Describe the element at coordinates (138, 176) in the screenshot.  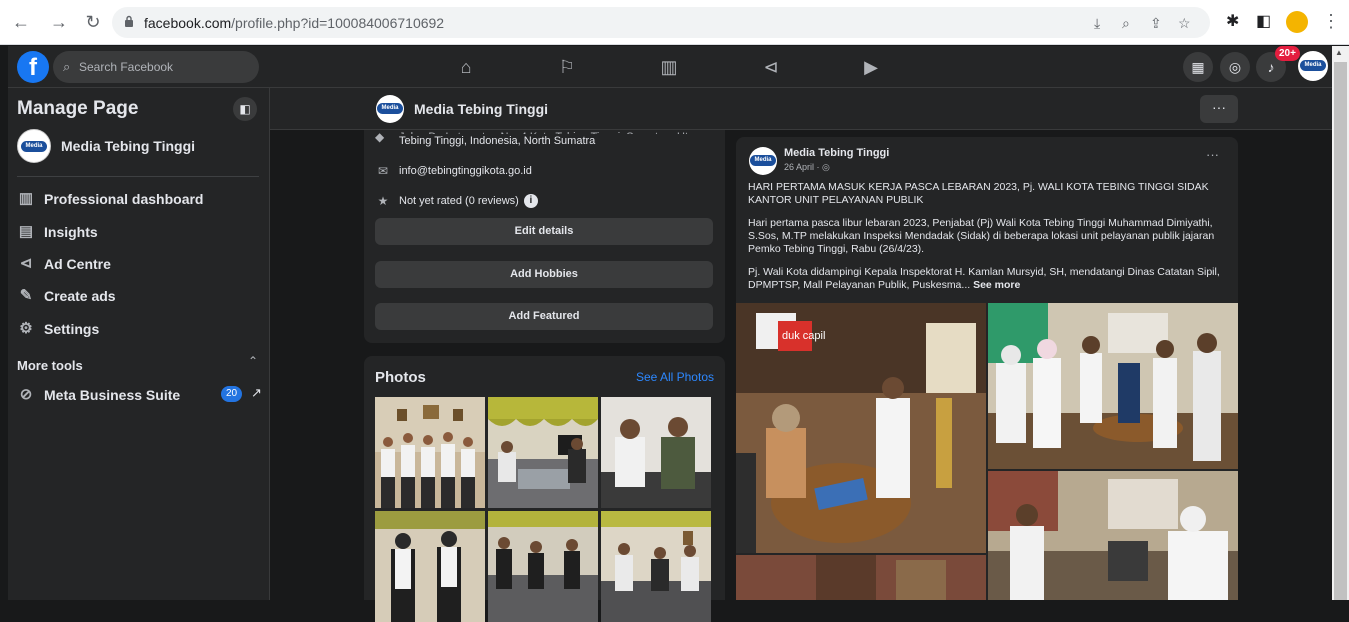
I see `sidebar-divider` at that location.